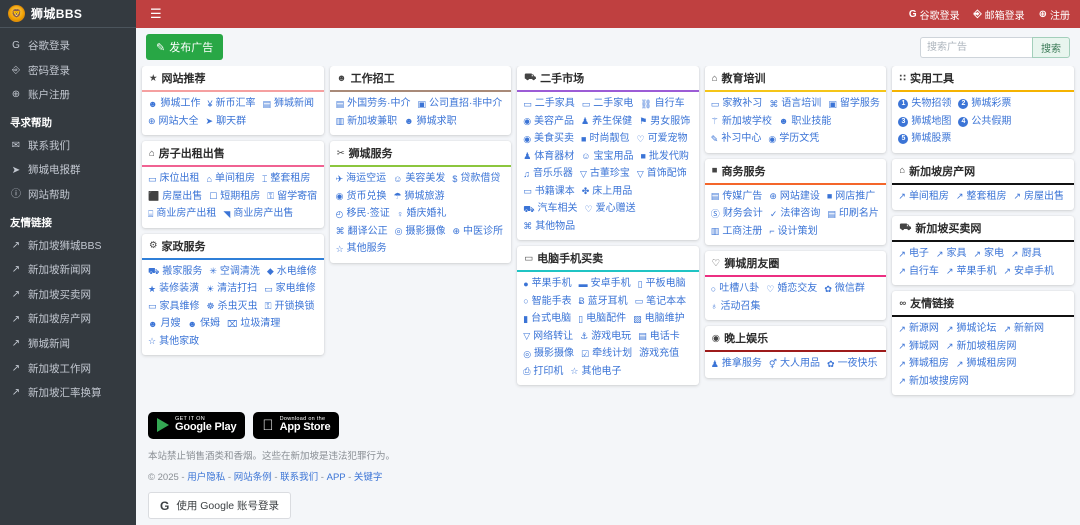 This screenshot has height=525, width=1080. Describe the element at coordinates (791, 289) in the screenshot. I see `category-link: ♡ 婚恋交友` at that location.